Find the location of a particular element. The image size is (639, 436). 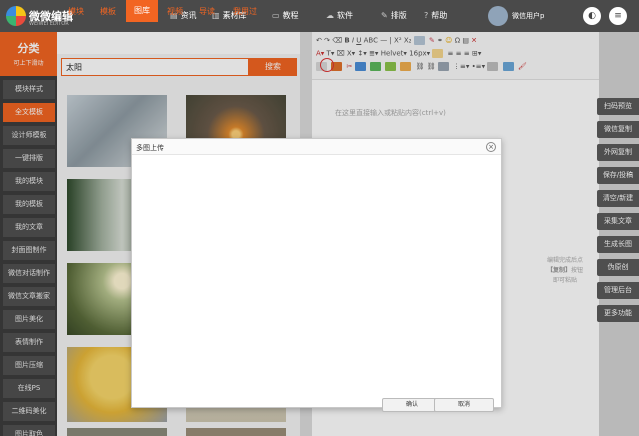

menu-icon: ≡ is located at coordinates (618, 16).